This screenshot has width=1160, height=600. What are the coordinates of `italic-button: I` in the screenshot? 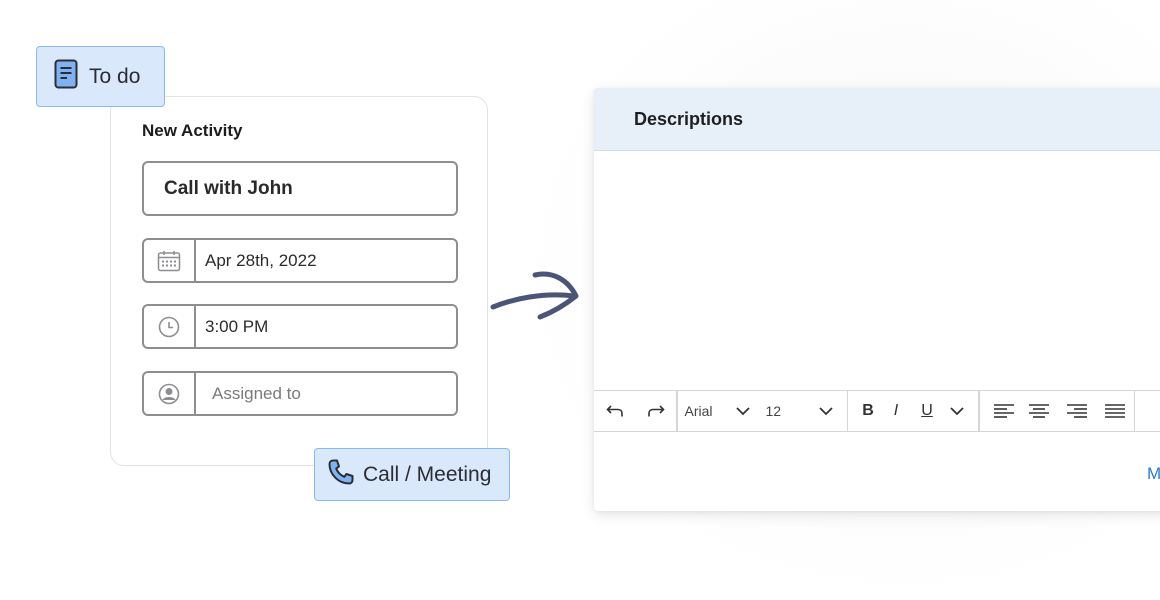 It's located at (896, 411).